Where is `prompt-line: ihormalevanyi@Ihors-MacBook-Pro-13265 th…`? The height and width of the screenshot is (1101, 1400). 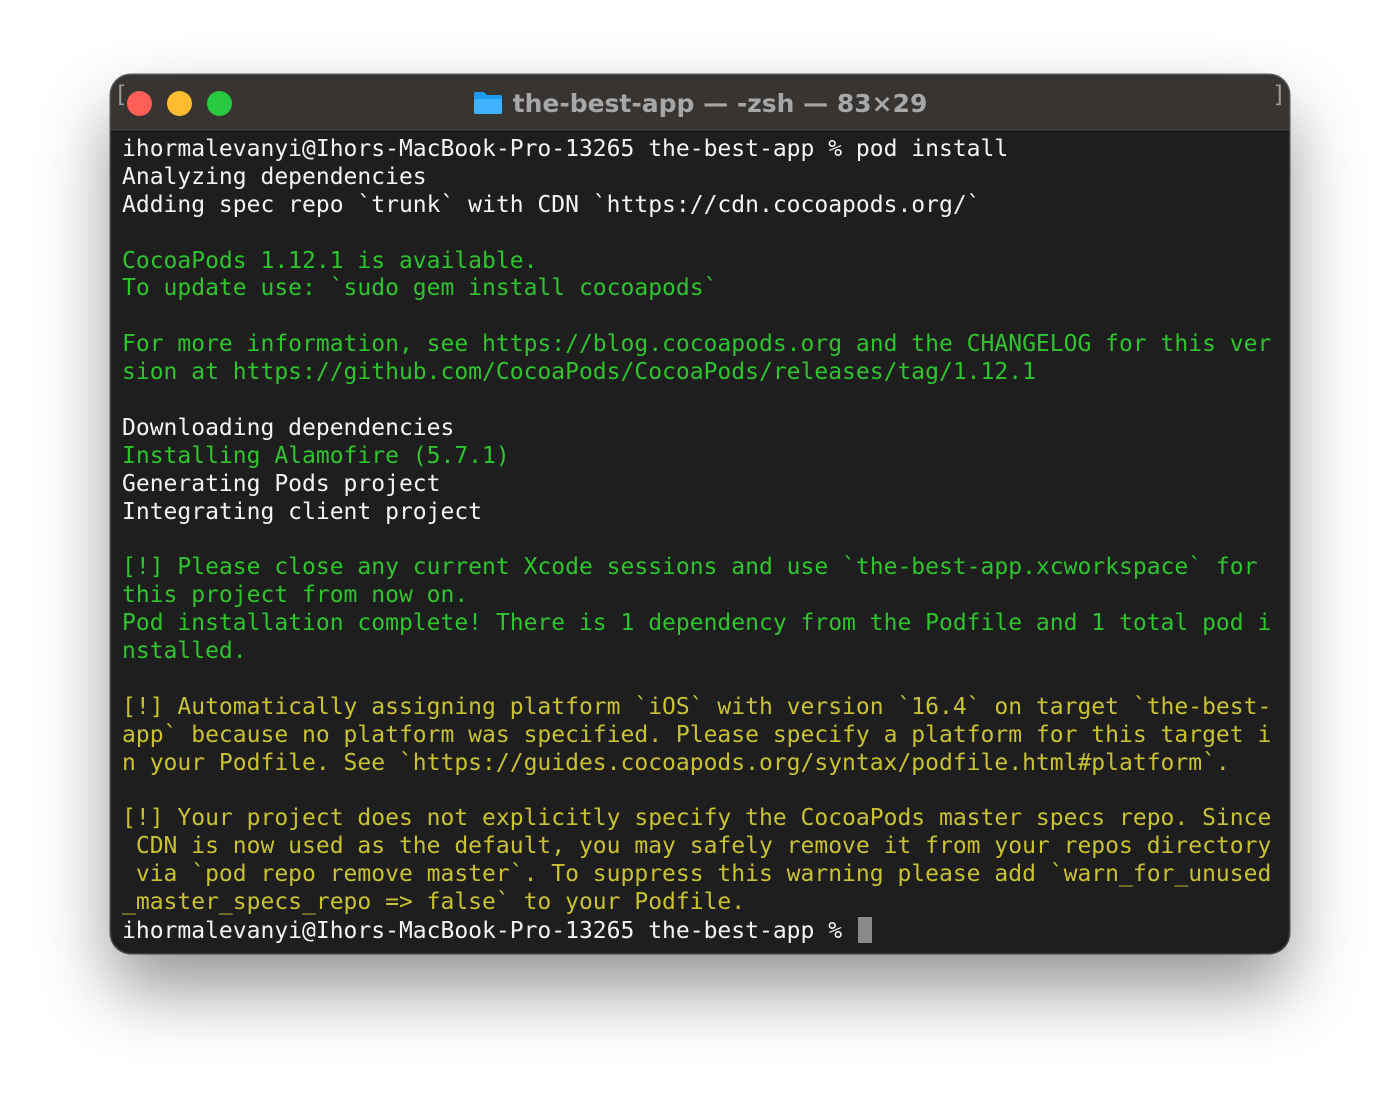
prompt-line: ihormalevanyi@Ihors-MacBook-Pro-13265 th… is located at coordinates (705, 930).